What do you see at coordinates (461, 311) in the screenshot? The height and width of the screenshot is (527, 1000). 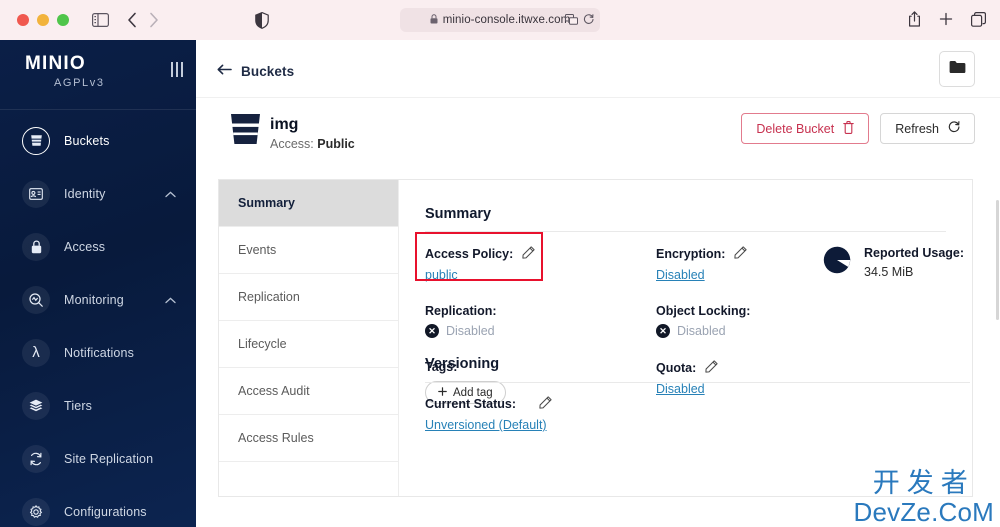 I see `replication-label: Replication:` at bounding box center [461, 311].